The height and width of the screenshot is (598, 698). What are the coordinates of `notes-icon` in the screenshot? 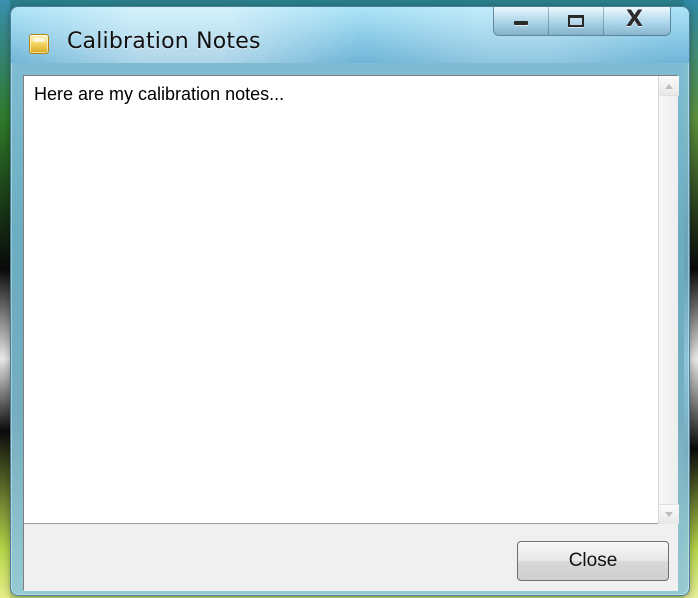 It's located at (39, 44).